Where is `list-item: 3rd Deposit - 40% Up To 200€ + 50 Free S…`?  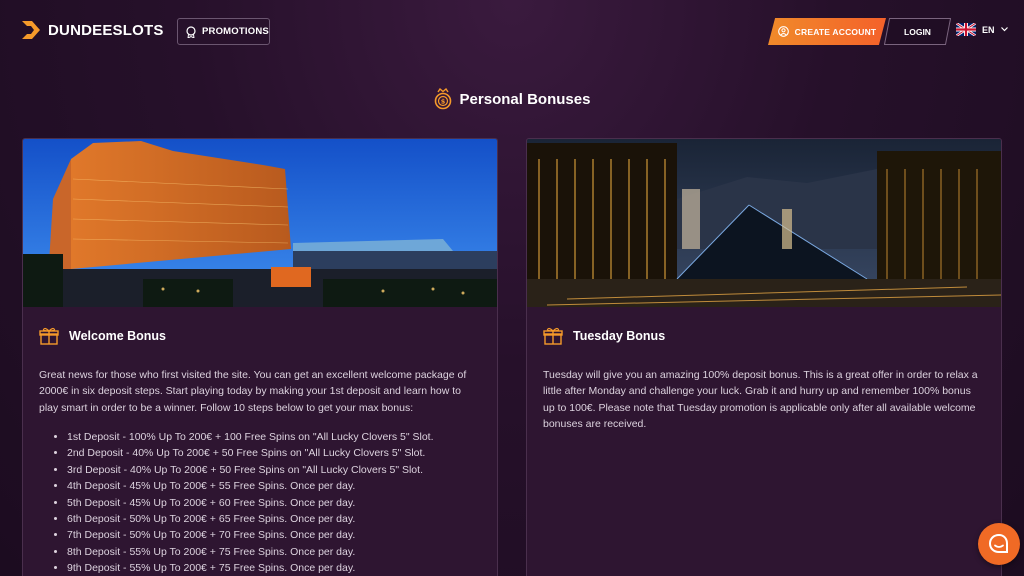
list-item: 3rd Deposit - 40% Up To 200€ + 50 Free S… is located at coordinates (274, 470).